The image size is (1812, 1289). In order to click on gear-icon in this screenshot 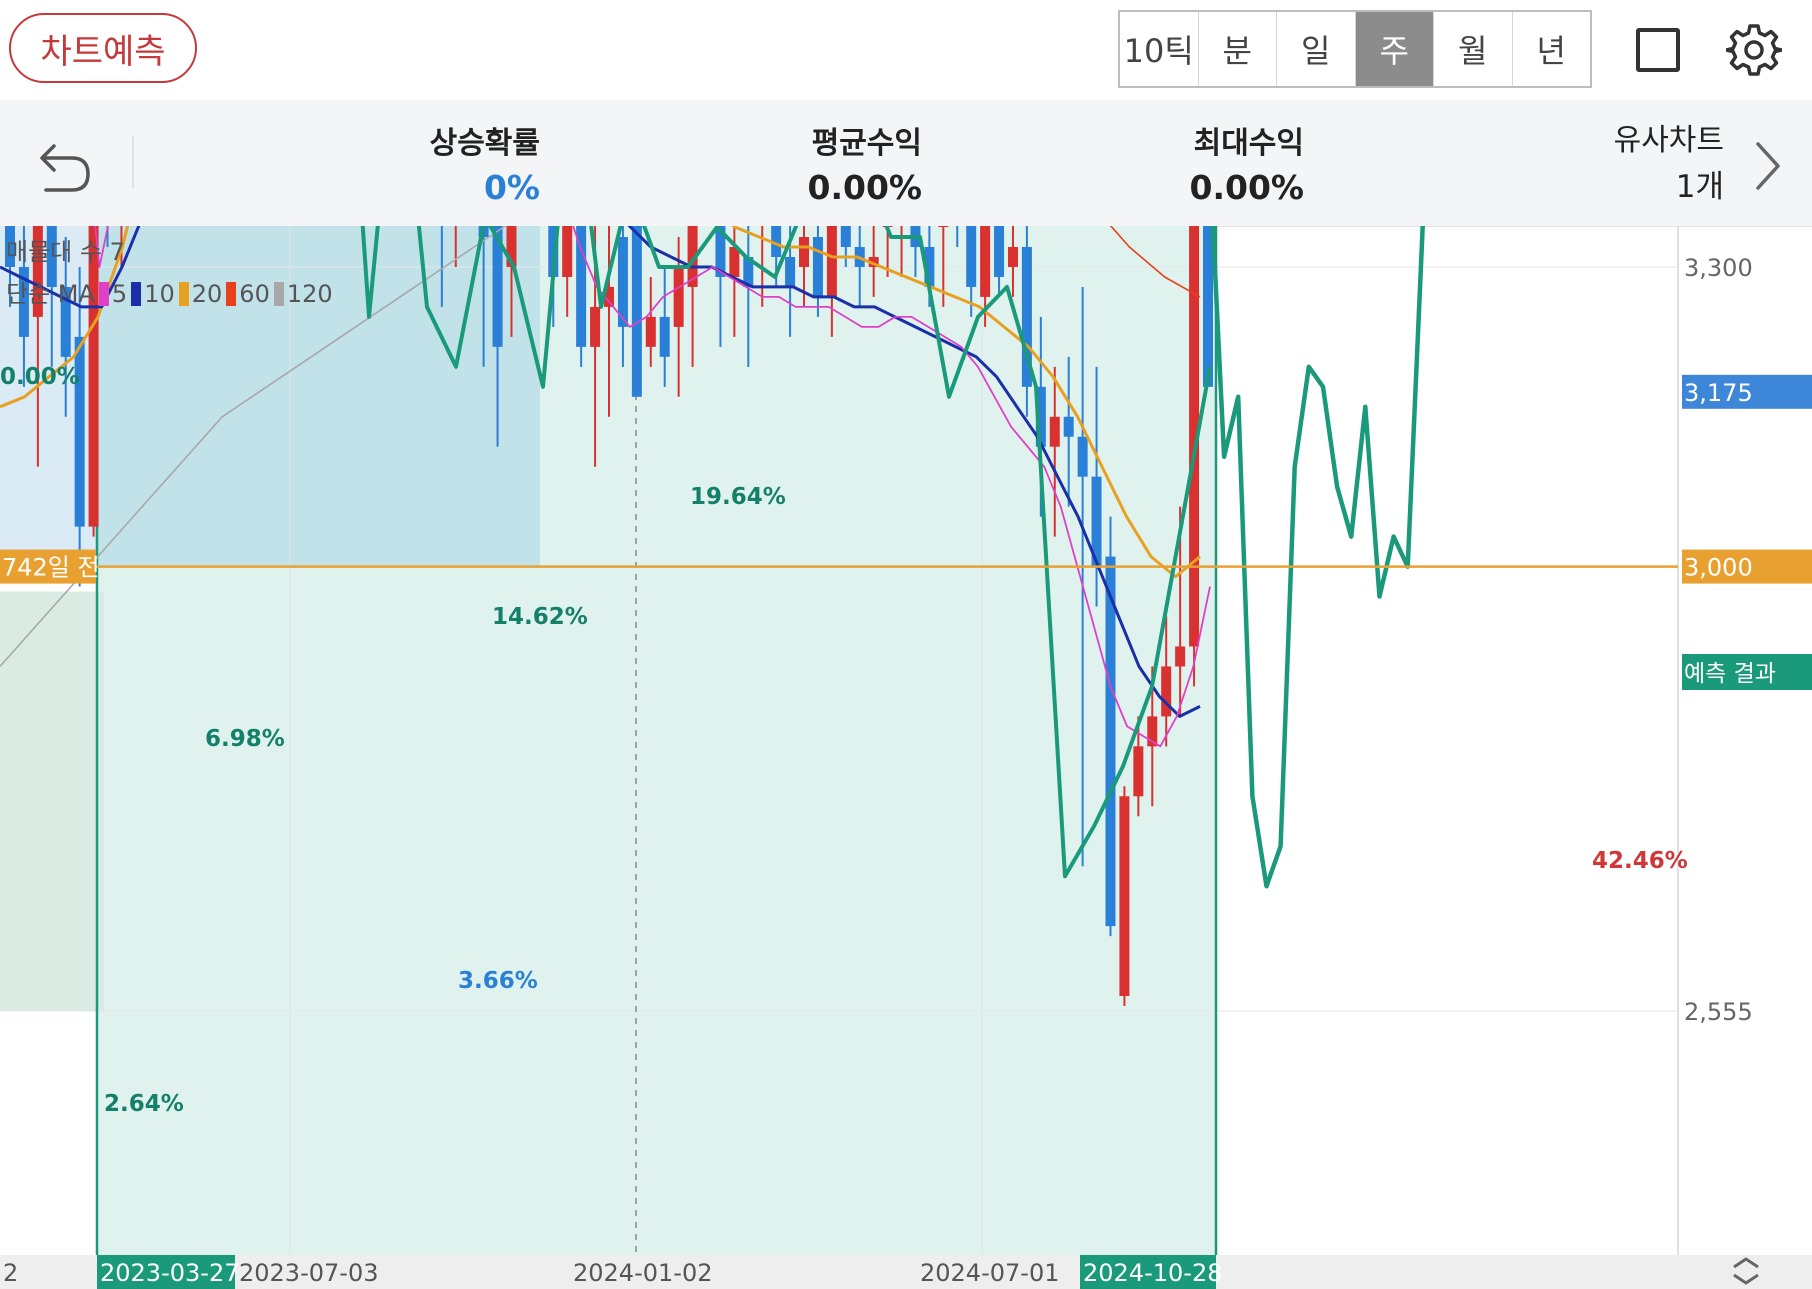, I will do `click(1754, 50)`.